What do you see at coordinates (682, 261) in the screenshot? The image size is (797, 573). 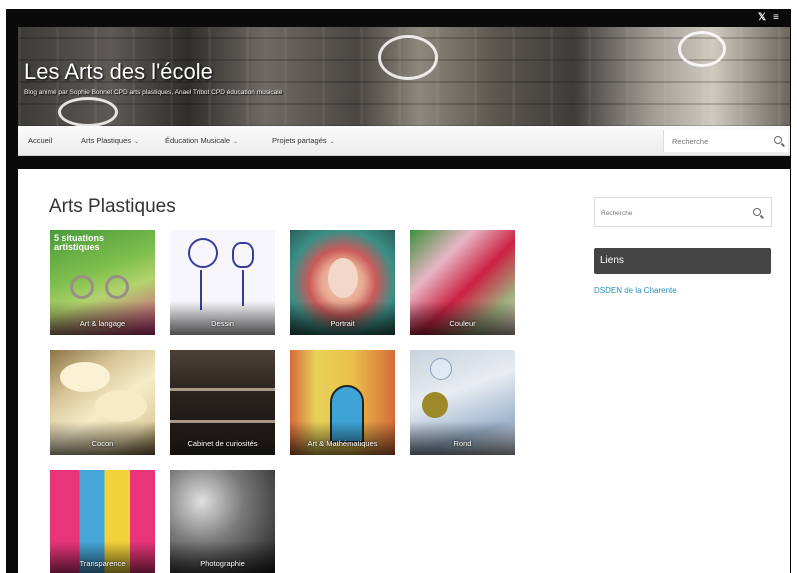 I see `widget-header: Liens` at bounding box center [682, 261].